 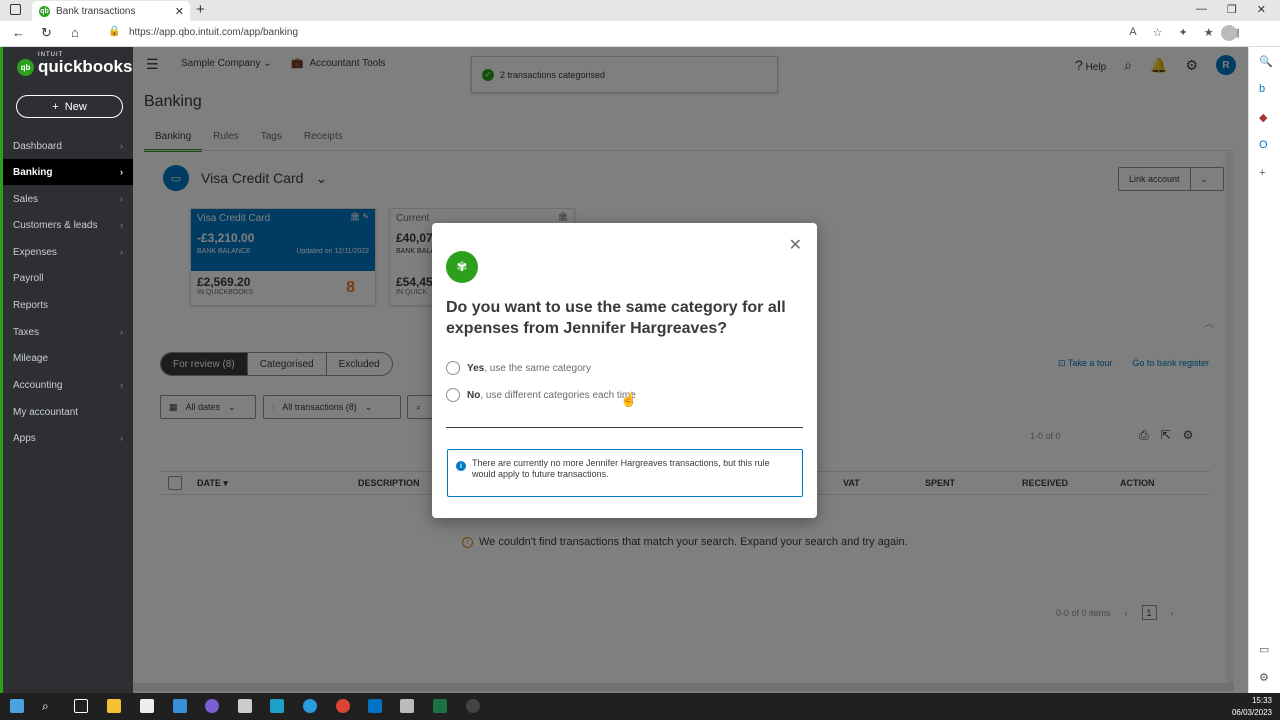 I want to click on mail-icon, so click(x=180, y=706).